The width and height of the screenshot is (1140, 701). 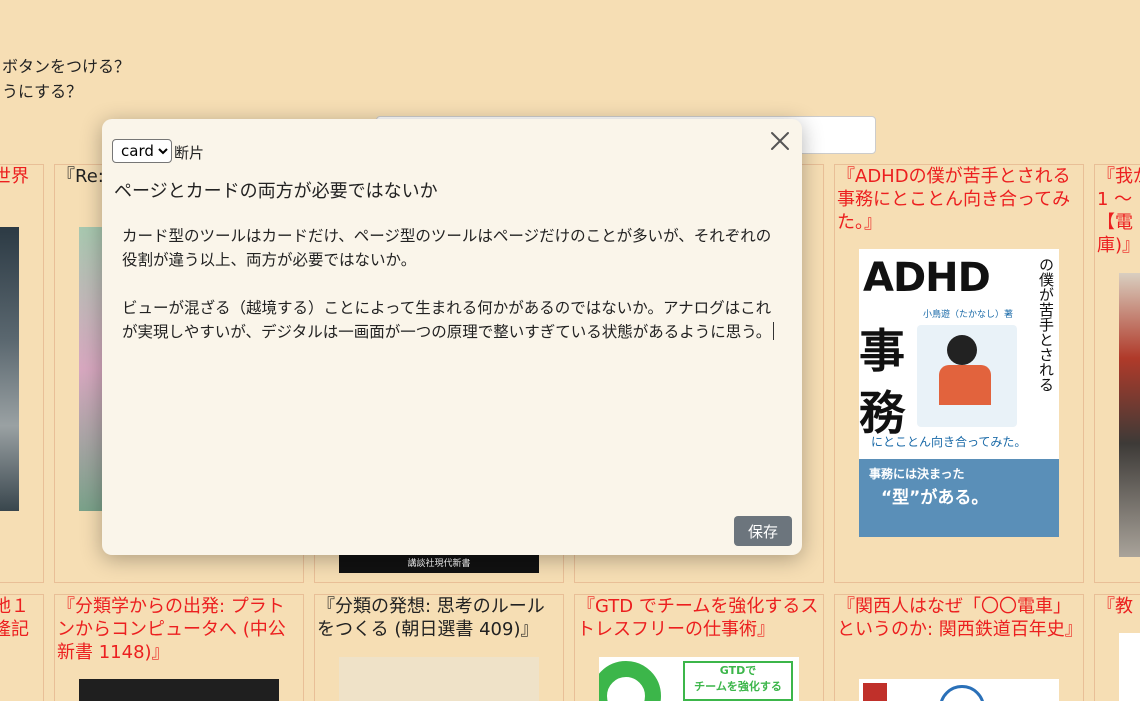 I want to click on cover-banner-line-1: 事務には決まった, so click(x=917, y=474).